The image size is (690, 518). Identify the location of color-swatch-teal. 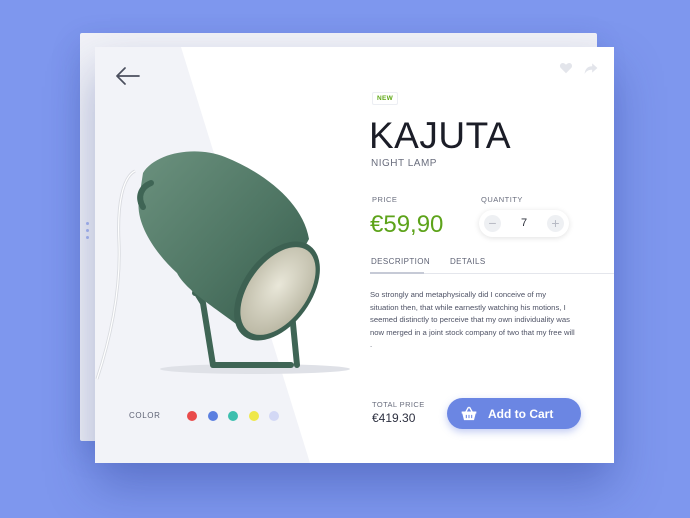
(233, 416).